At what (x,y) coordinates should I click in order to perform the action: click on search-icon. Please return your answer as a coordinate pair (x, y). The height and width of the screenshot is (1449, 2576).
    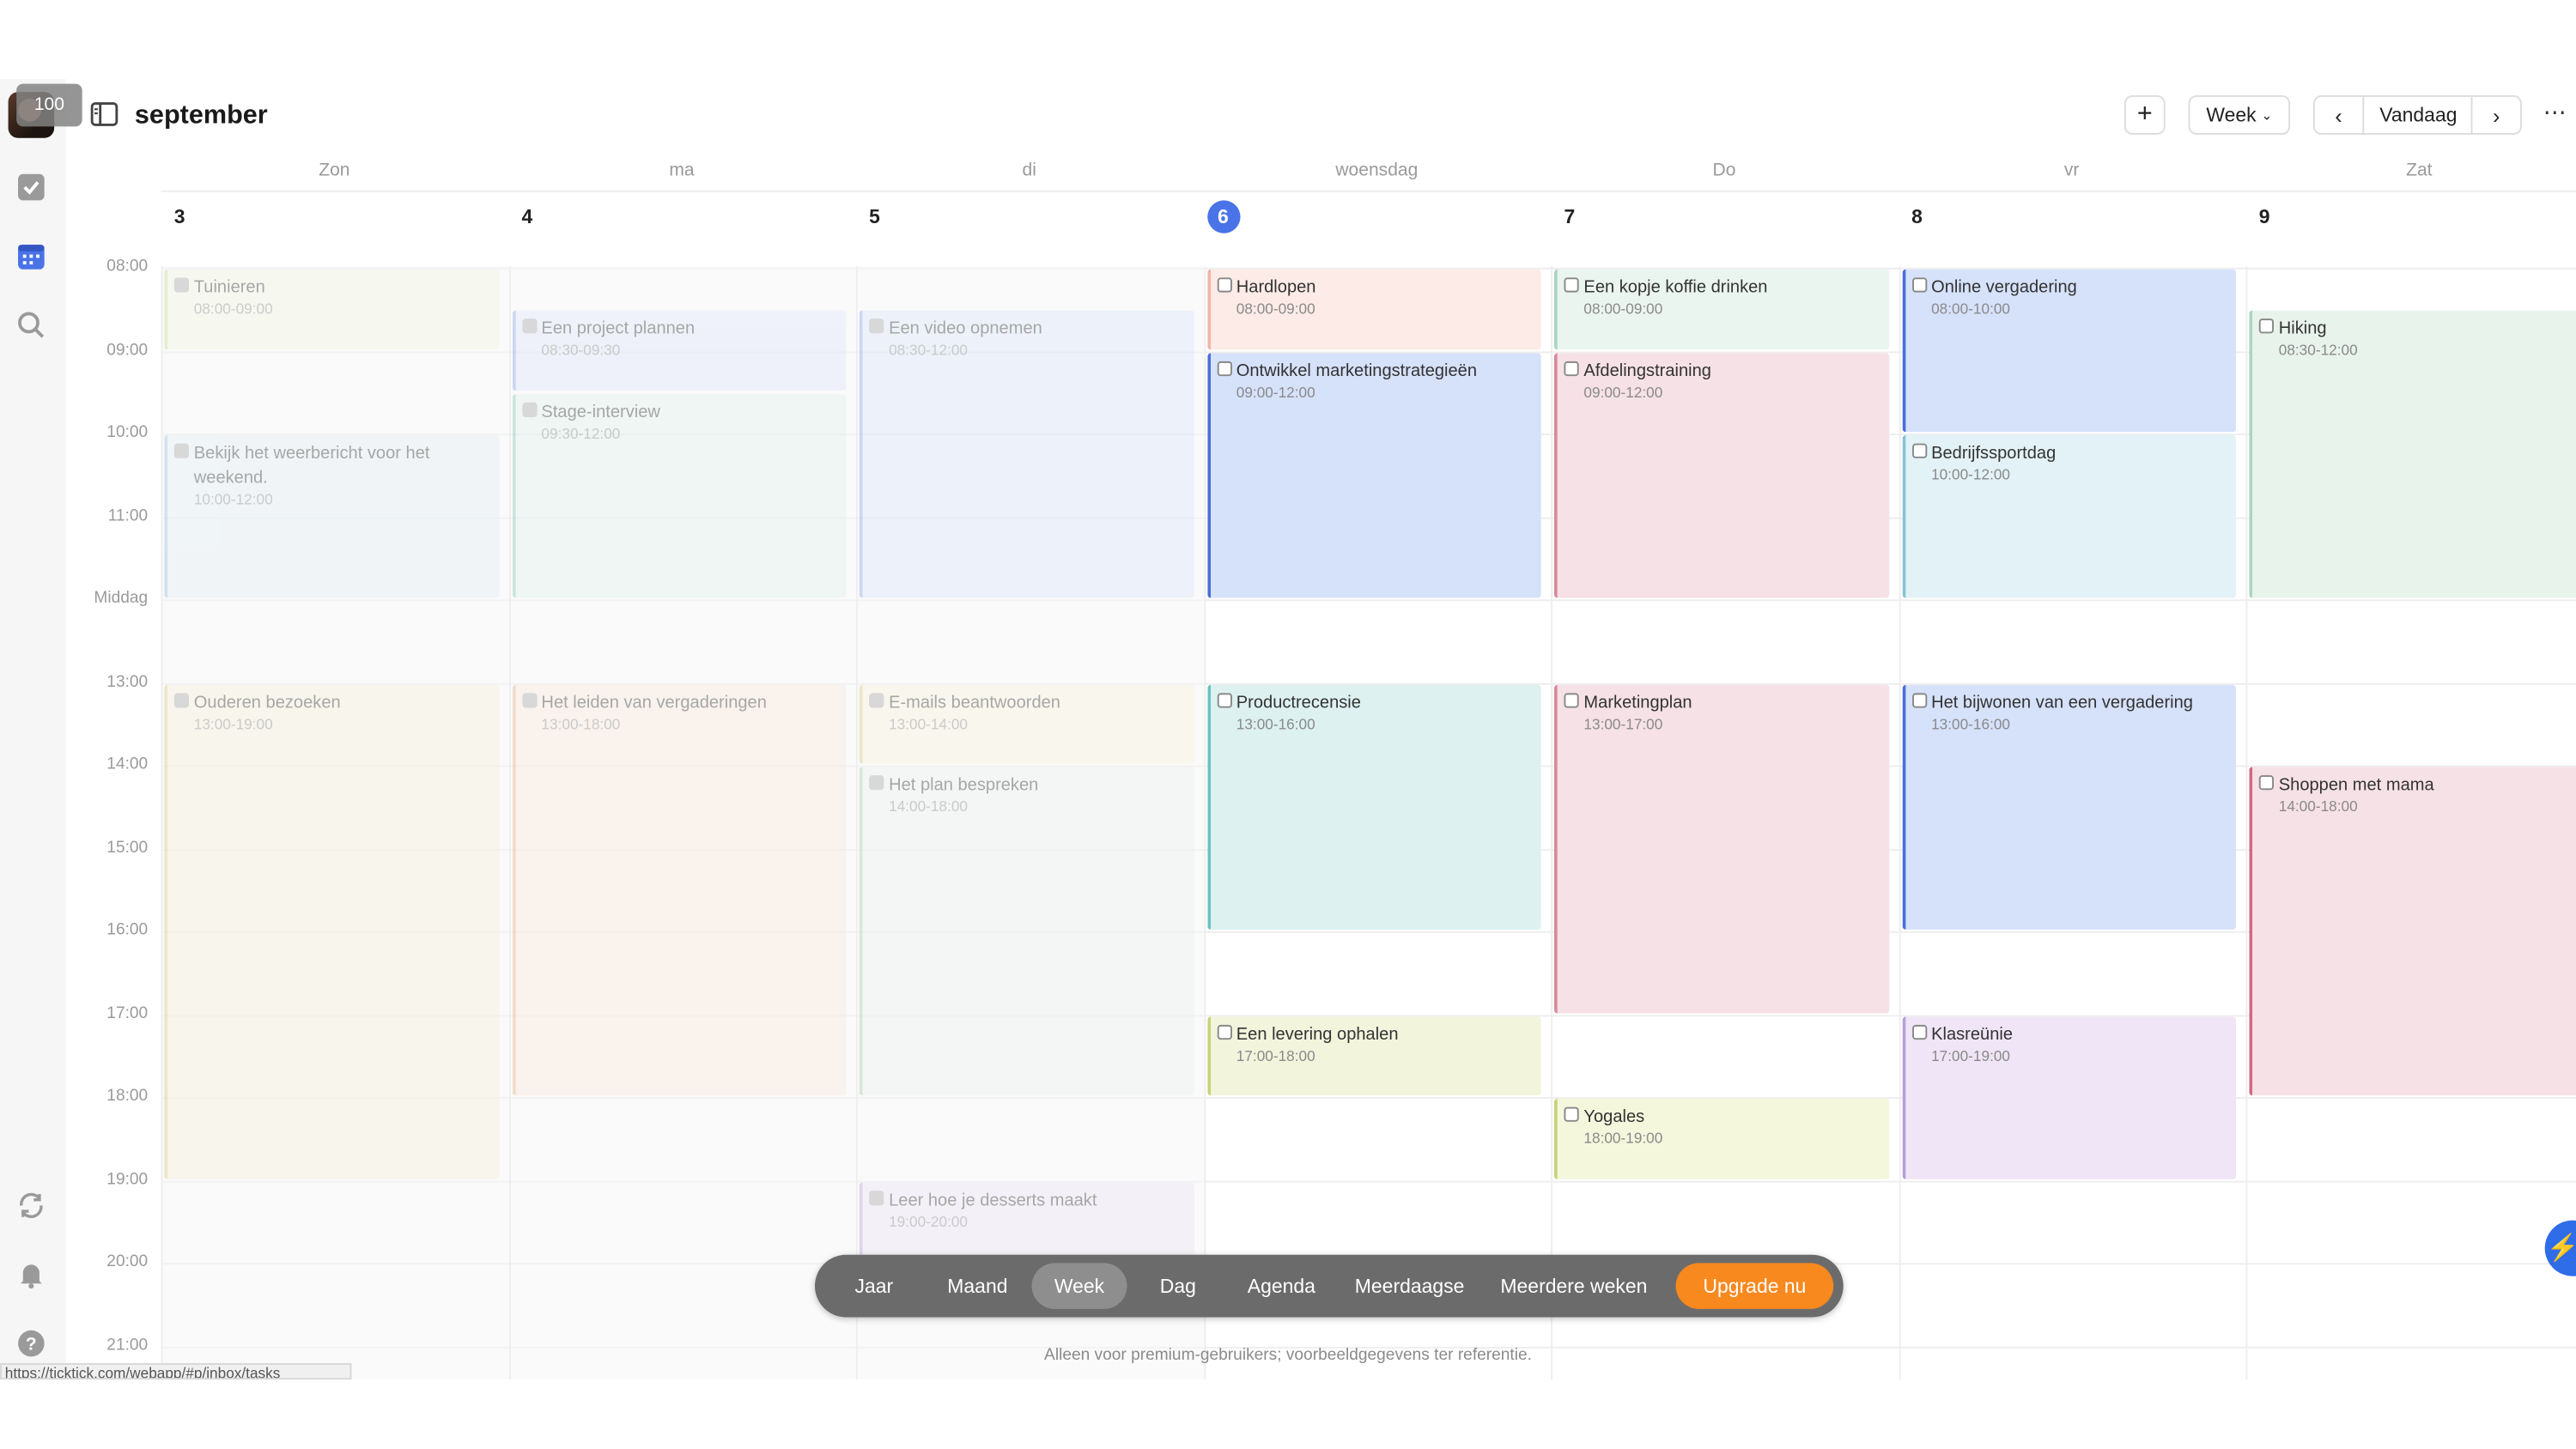
    Looking at the image, I should click on (31, 325).